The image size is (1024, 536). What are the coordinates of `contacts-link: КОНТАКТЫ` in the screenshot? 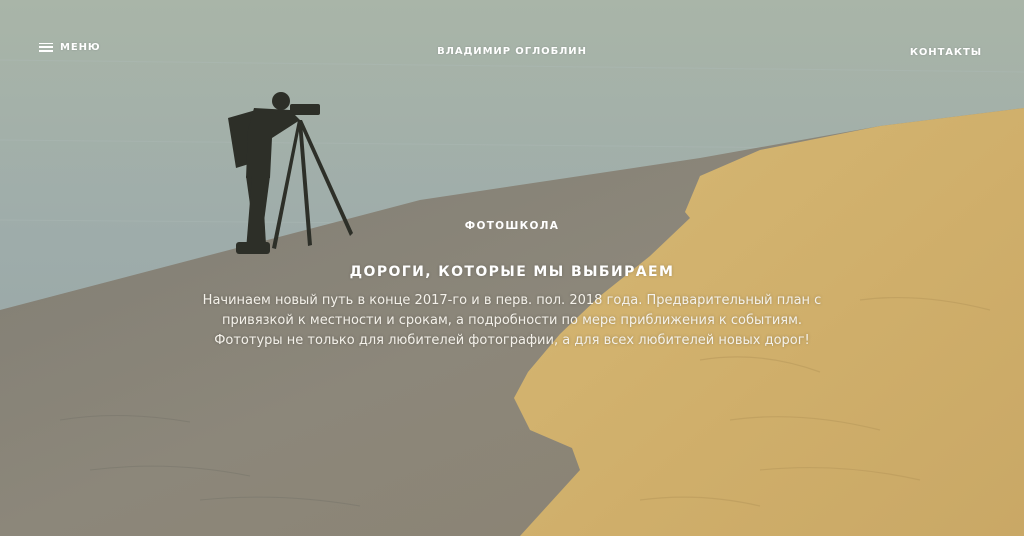 It's located at (946, 49).